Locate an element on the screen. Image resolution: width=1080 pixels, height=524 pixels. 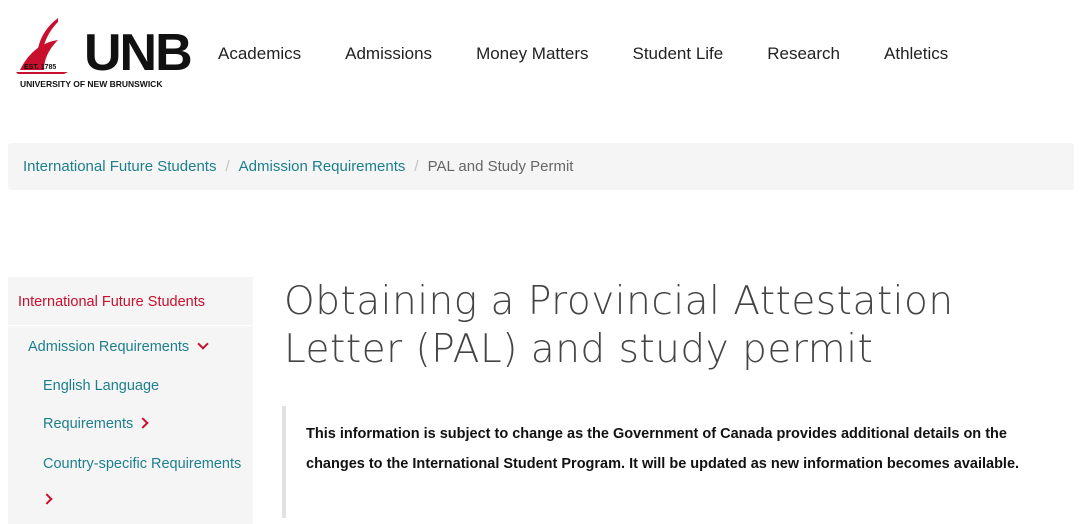
nav-admissions: Admissions is located at coordinates (388, 54).